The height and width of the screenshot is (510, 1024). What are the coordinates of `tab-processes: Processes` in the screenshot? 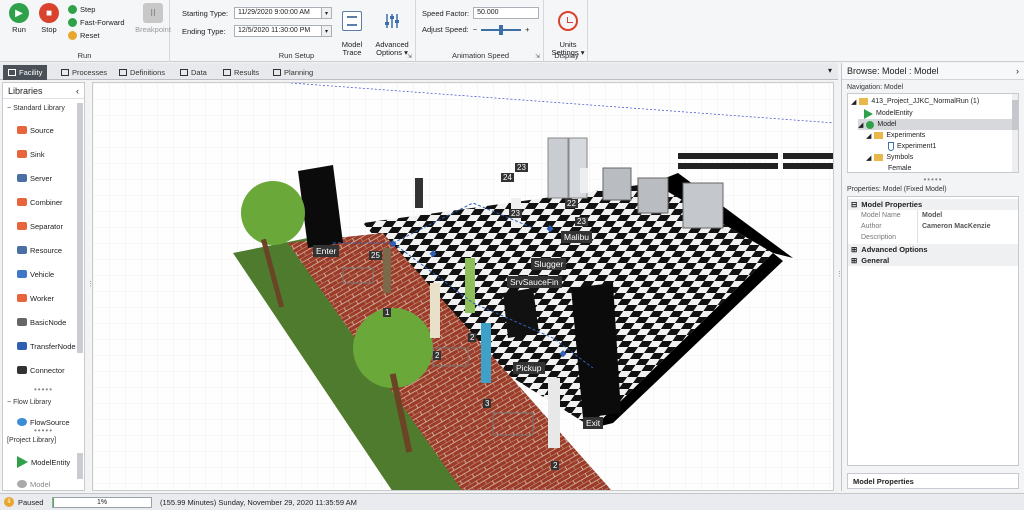 It's located at (84, 72).